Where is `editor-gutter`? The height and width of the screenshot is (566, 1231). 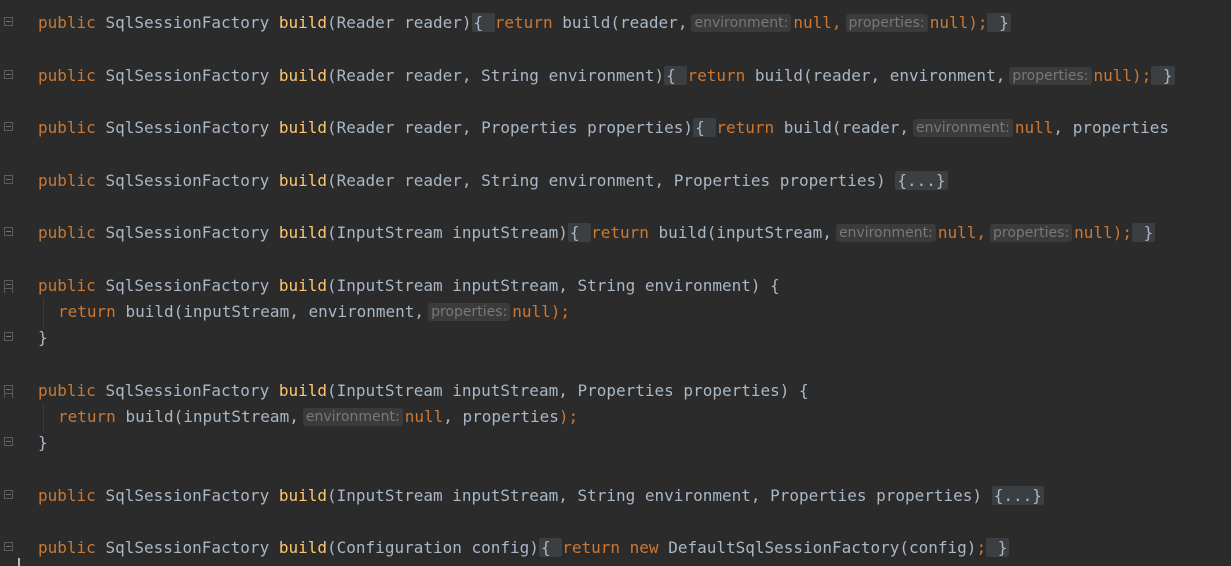 editor-gutter is located at coordinates (11, 283).